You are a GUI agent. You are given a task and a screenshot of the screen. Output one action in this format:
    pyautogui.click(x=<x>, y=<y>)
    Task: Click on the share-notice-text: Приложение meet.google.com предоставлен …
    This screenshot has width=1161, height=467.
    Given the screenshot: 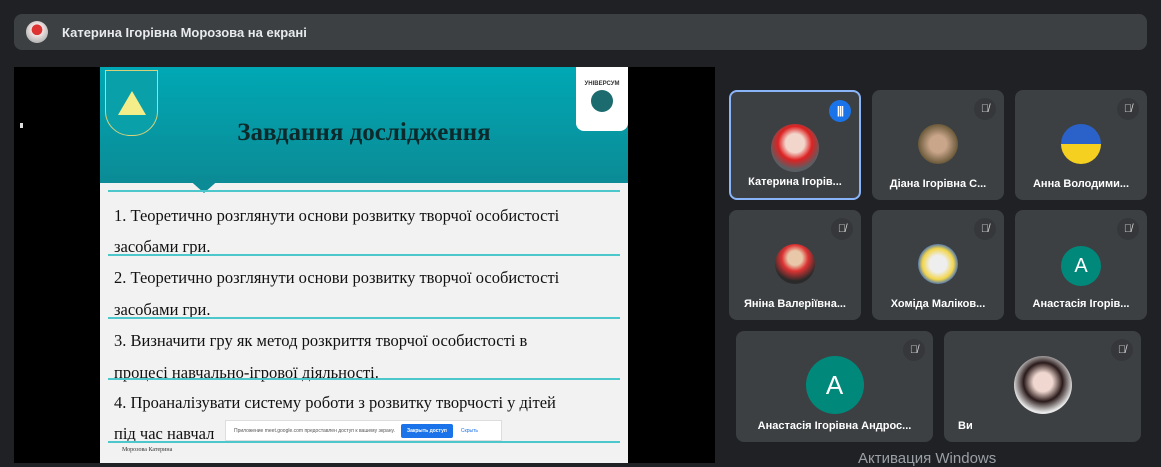 What is the action you would take?
    pyautogui.click(x=314, y=430)
    